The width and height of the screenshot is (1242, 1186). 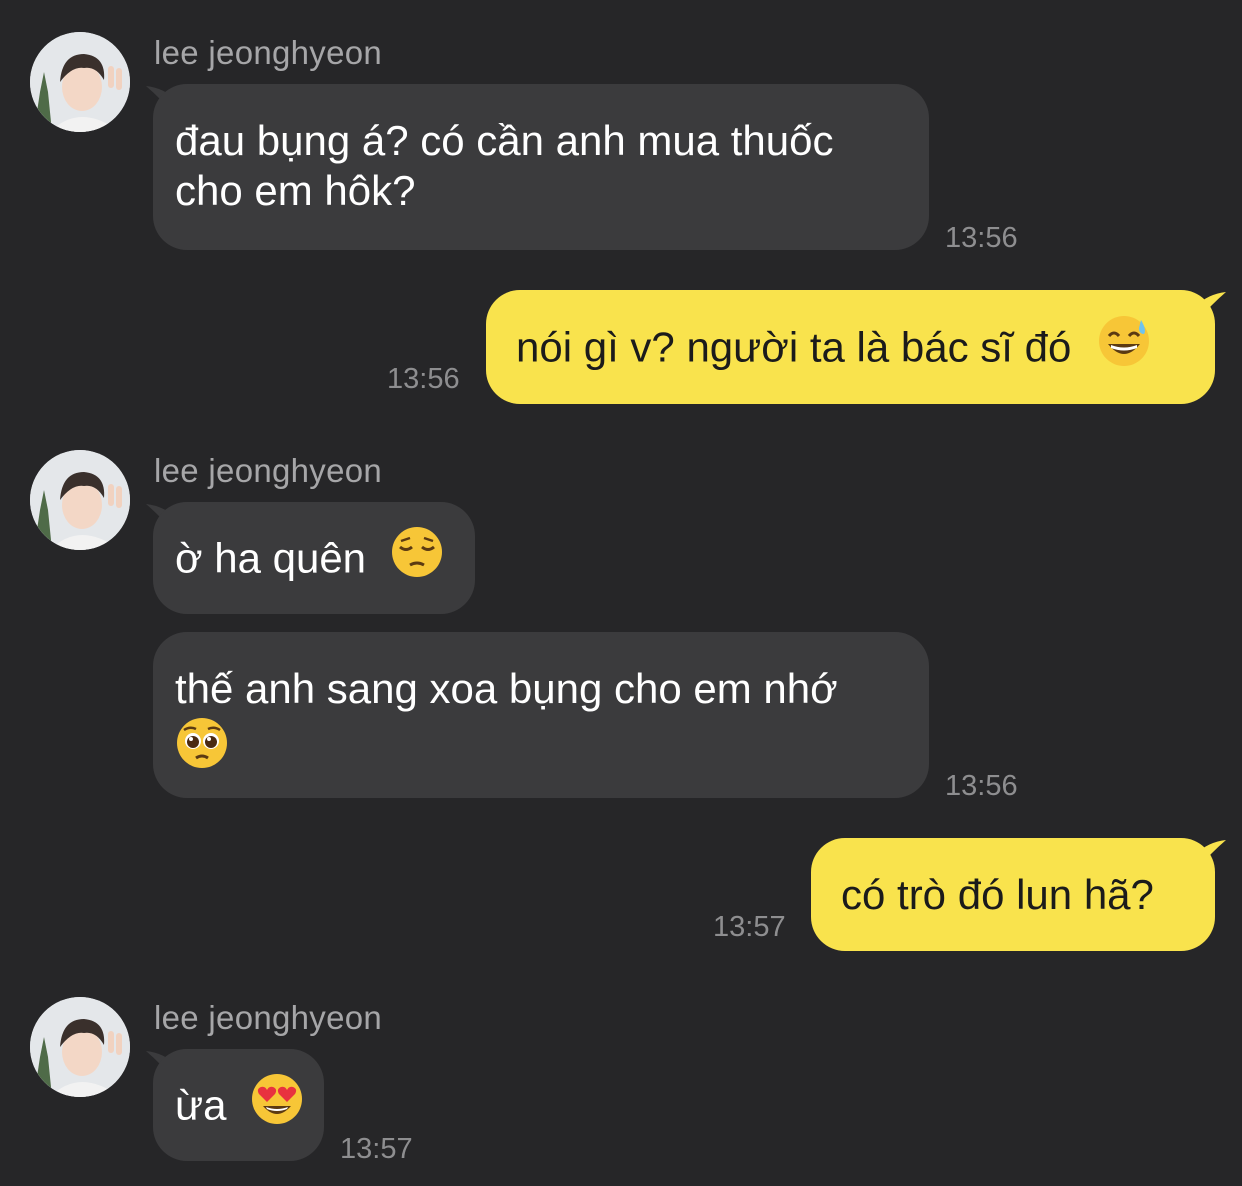 I want to click on message-text: ừa, so click(x=201, y=1105).